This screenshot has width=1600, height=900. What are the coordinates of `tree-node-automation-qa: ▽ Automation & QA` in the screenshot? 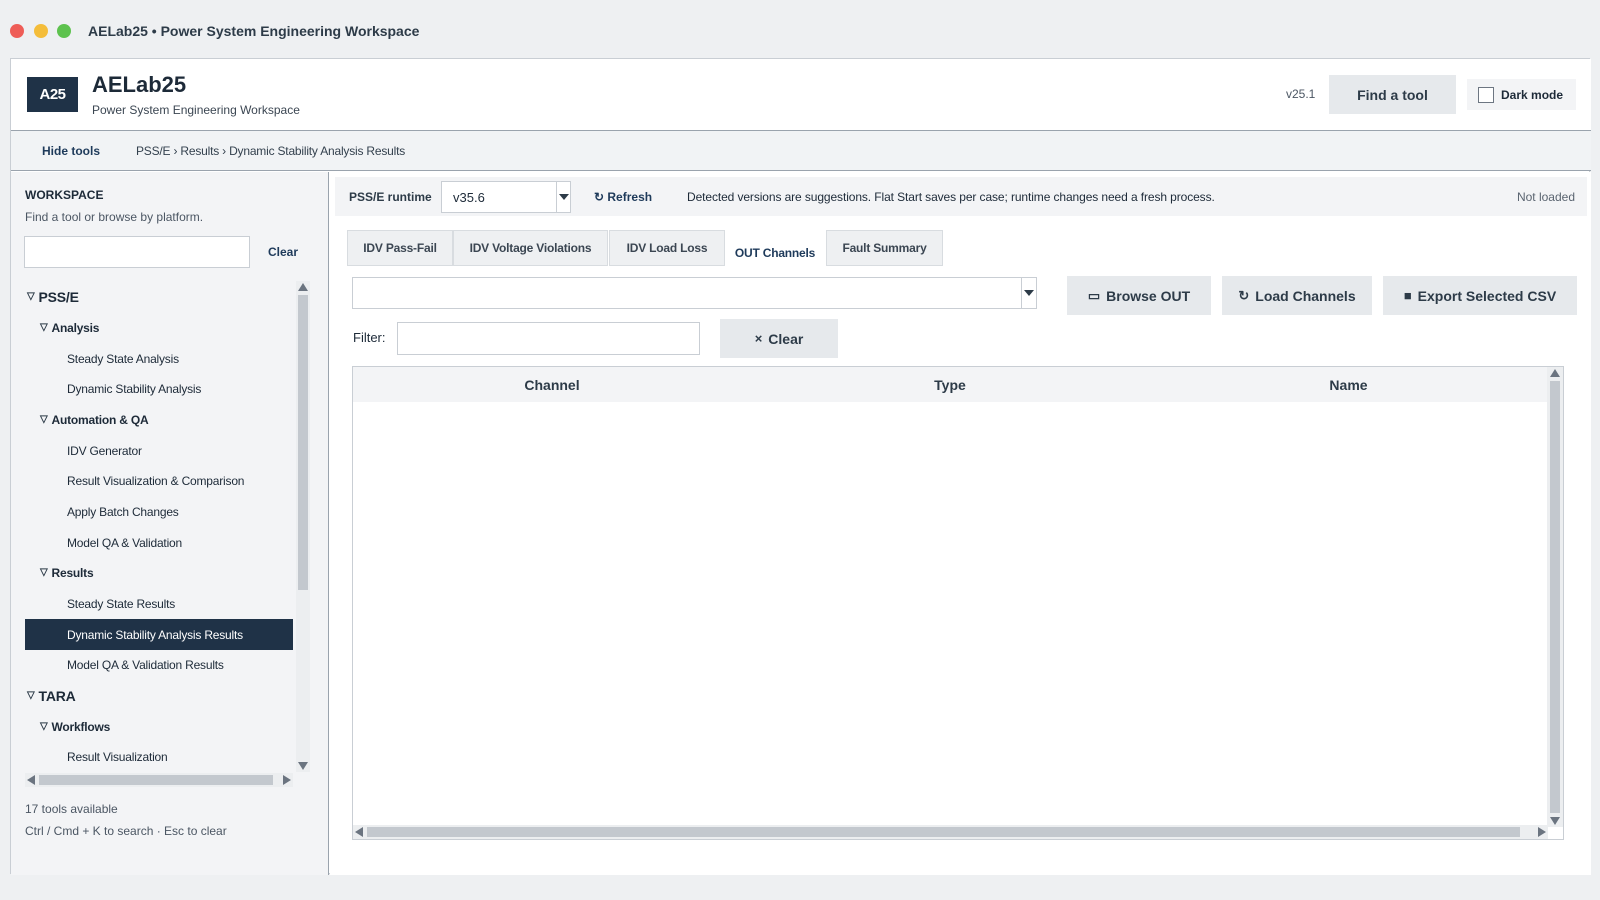 It's located at (159, 419).